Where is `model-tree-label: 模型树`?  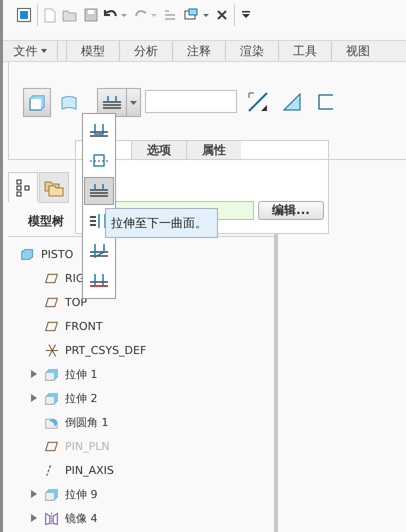 model-tree-label: 模型树 is located at coordinates (46, 221).